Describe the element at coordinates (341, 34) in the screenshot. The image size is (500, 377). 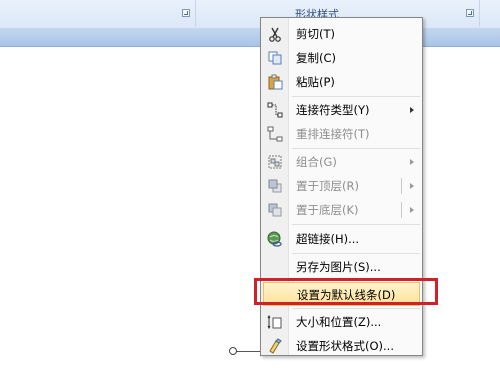
I see `menu-item-cut: 剪切(T)` at that location.